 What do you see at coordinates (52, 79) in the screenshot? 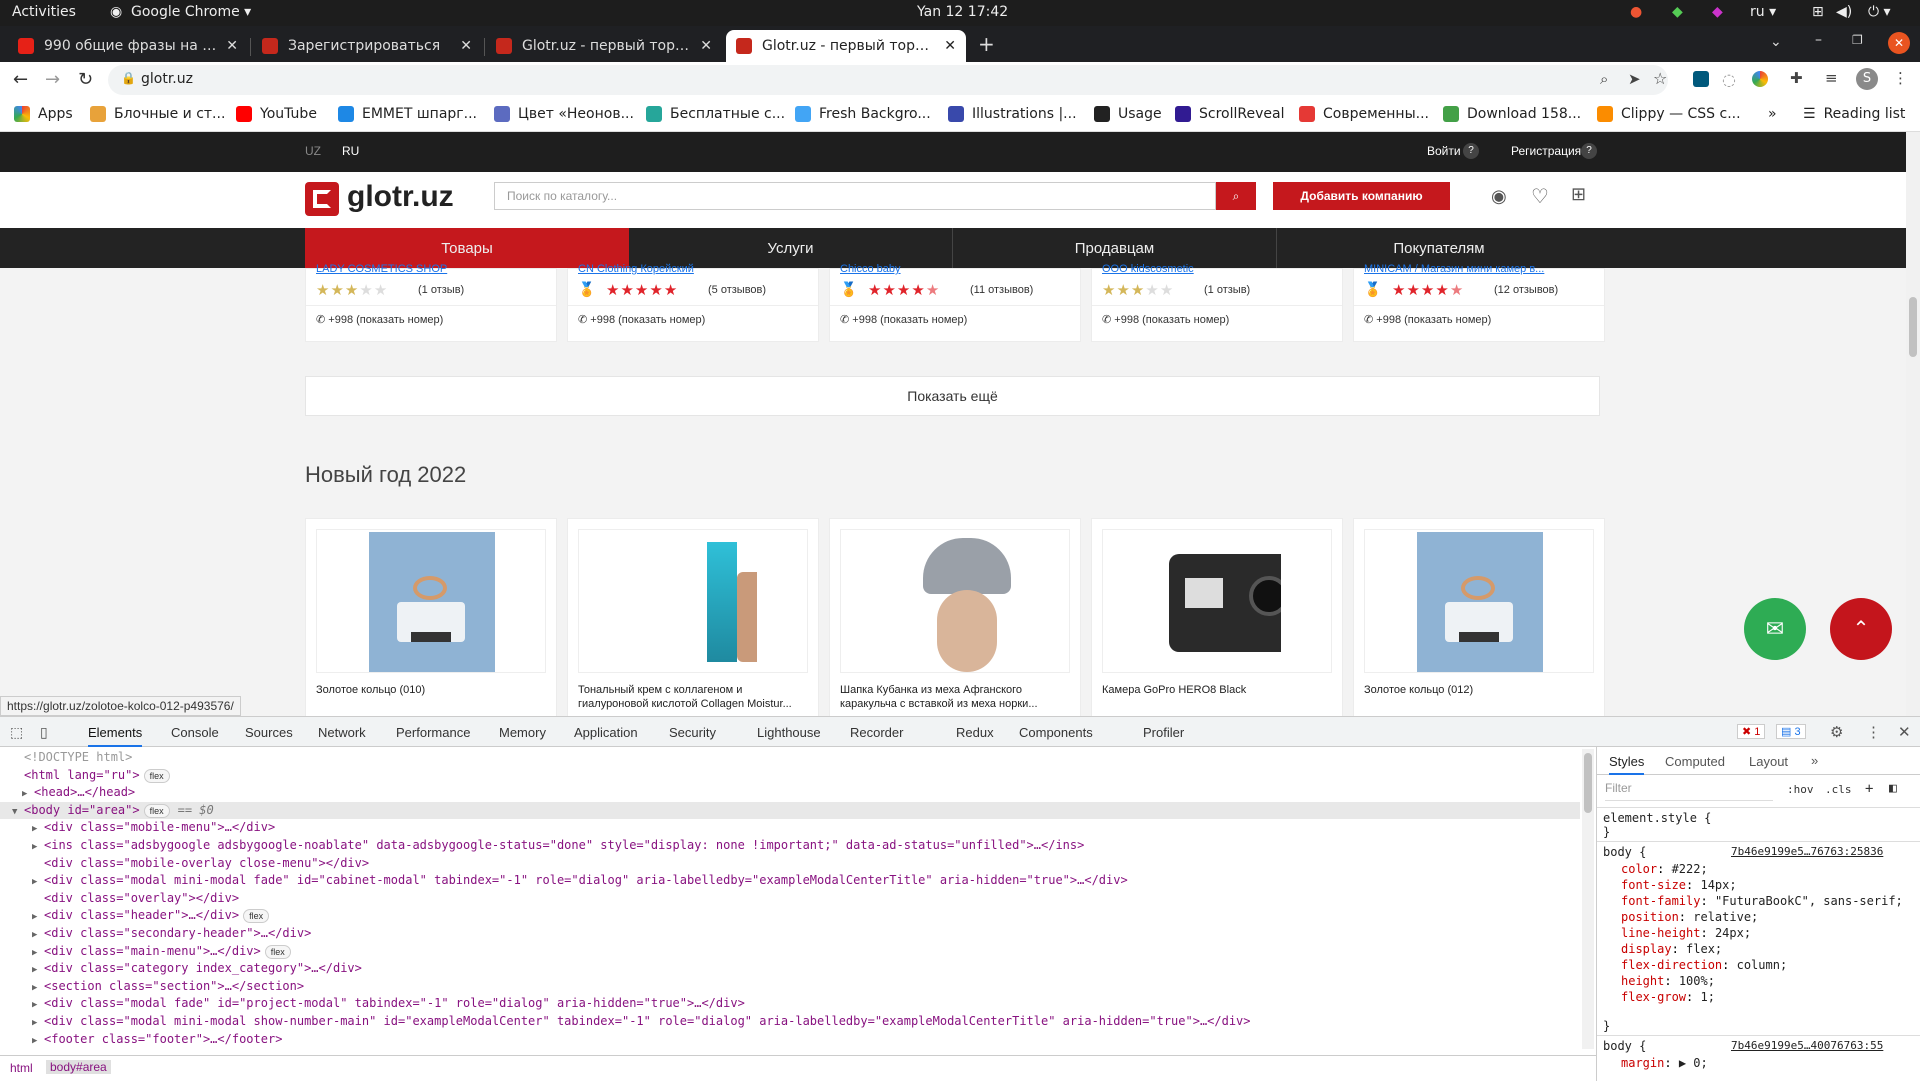
I see `forward-button: →` at bounding box center [52, 79].